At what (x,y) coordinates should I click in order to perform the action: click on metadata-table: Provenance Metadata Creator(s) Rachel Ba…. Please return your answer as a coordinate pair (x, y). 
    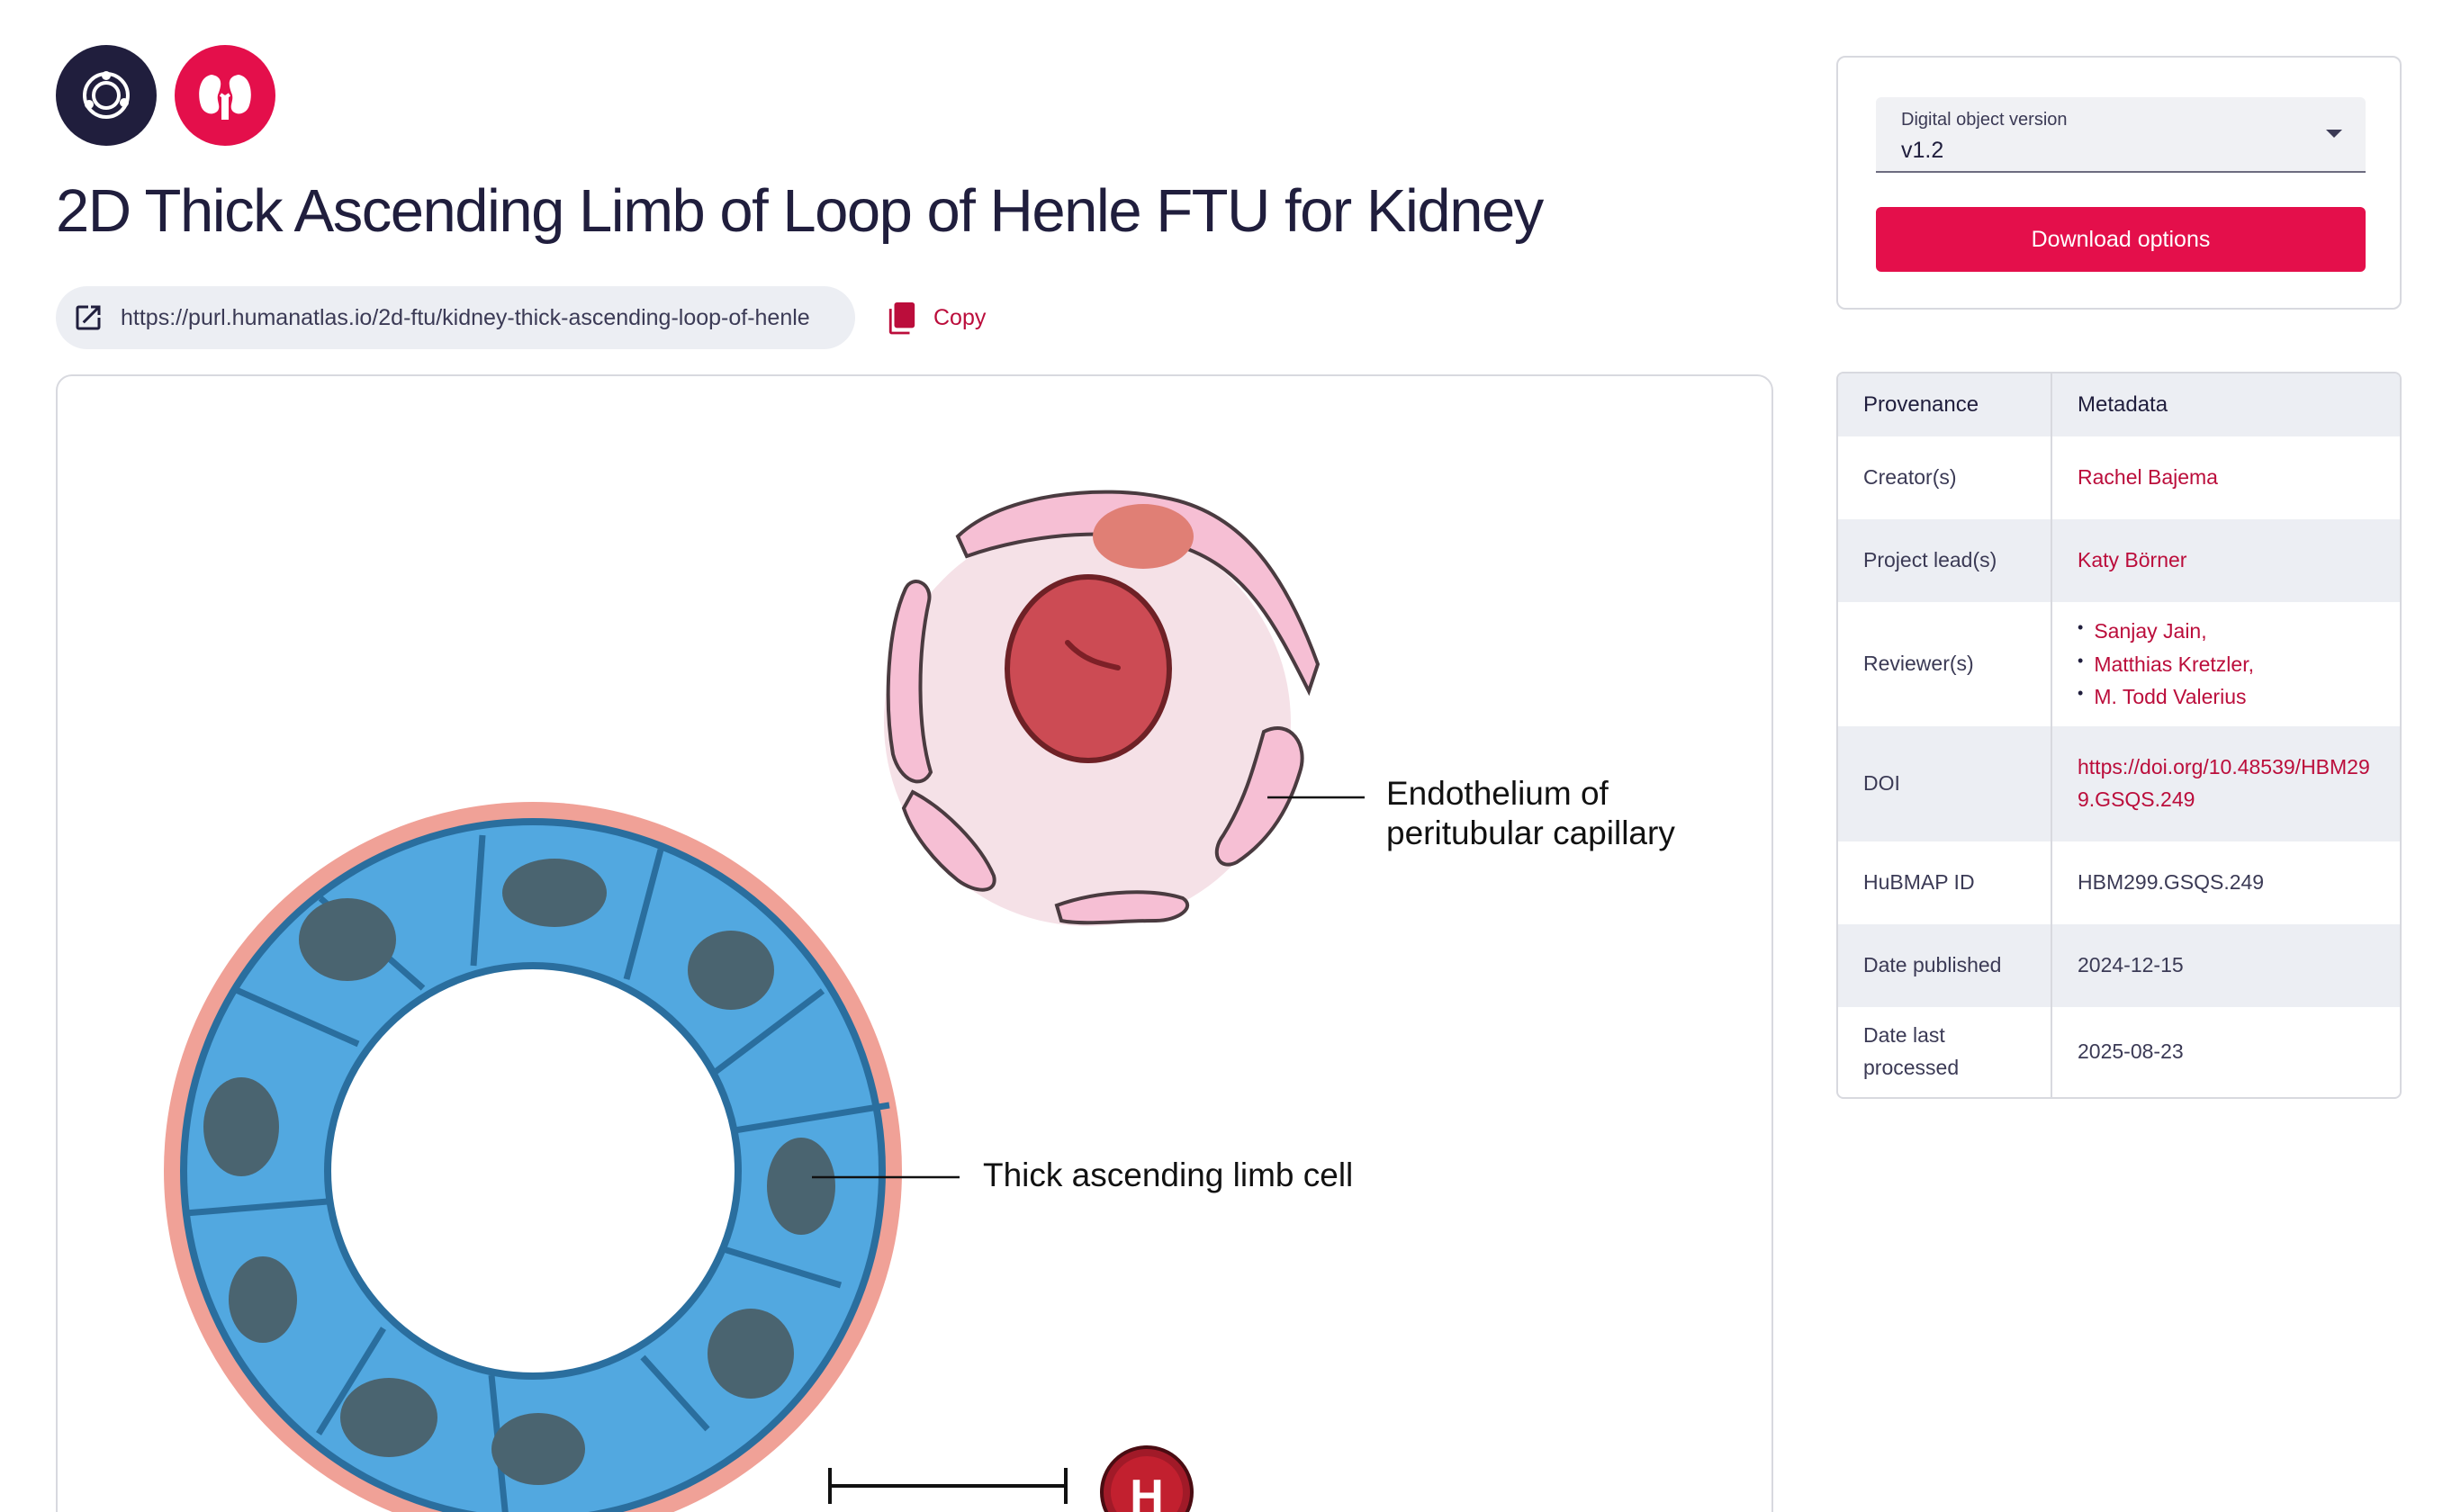
    Looking at the image, I should click on (2119, 736).